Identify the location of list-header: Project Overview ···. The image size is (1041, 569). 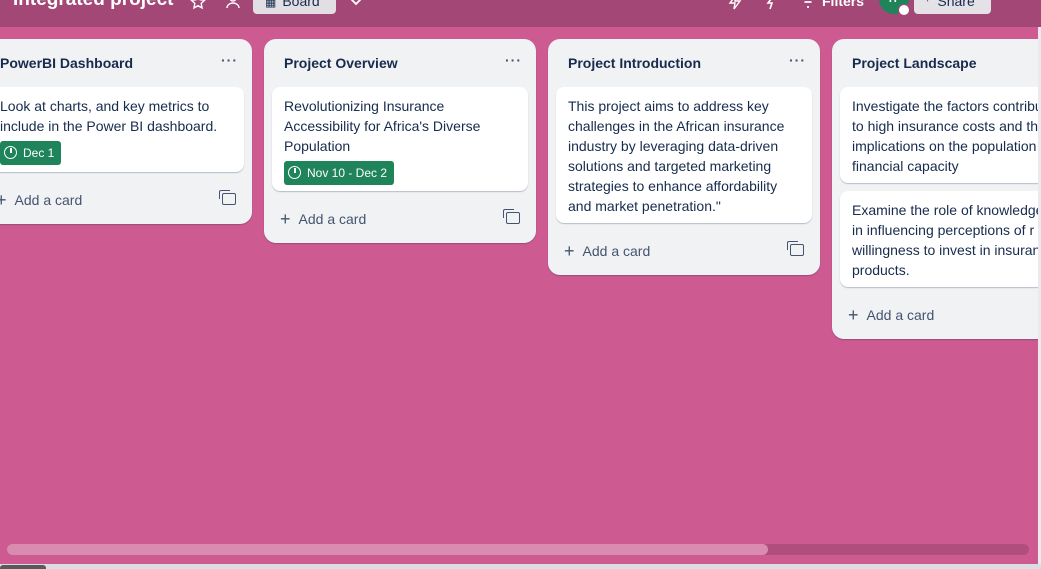
(400, 62).